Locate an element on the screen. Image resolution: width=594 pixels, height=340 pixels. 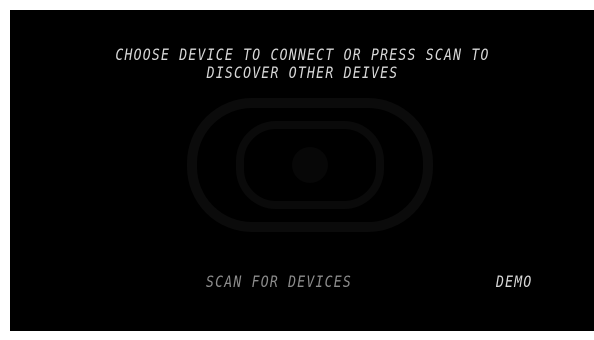
prompt-line-2: DISCOVER OTHER DEIVES is located at coordinates (302, 72).